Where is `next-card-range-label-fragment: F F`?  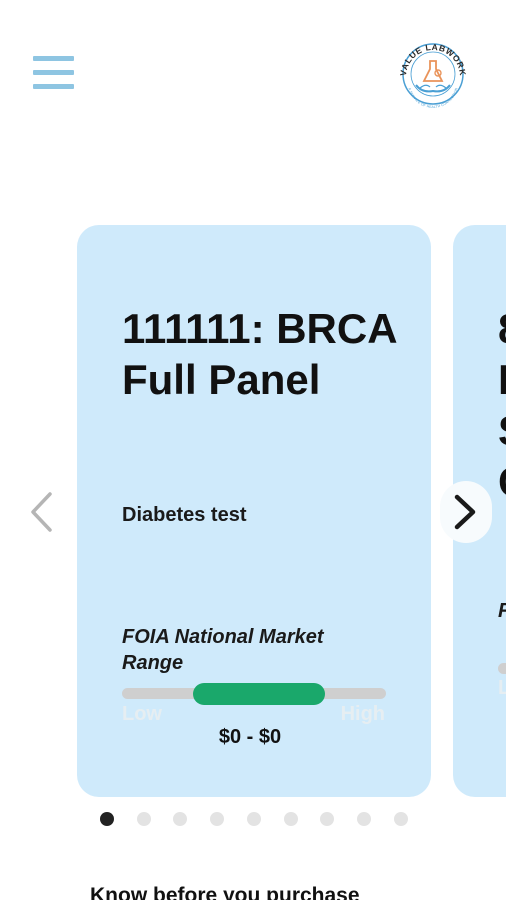
next-card-range-label-fragment: F F is located at coordinates (502, 611).